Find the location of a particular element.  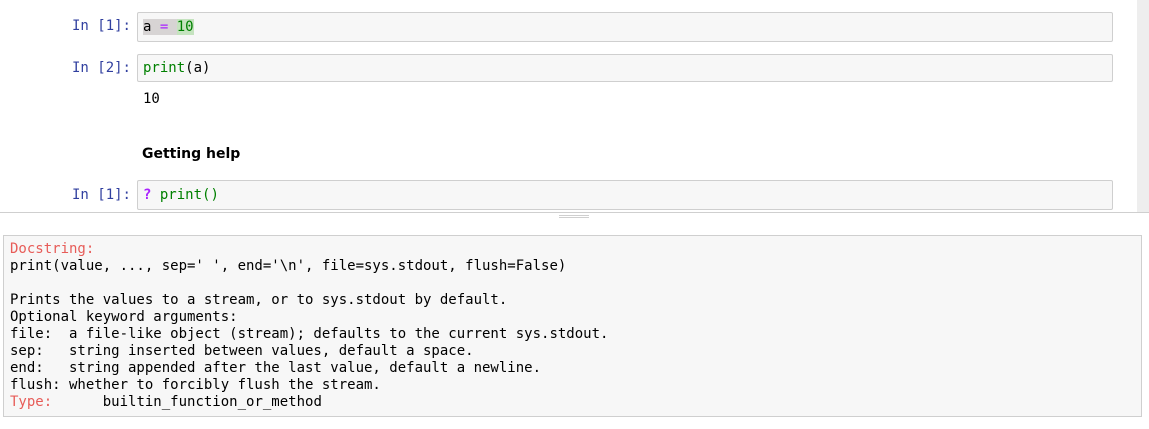

pager-line-optional: Optional keyword arguments: is located at coordinates (124, 317).